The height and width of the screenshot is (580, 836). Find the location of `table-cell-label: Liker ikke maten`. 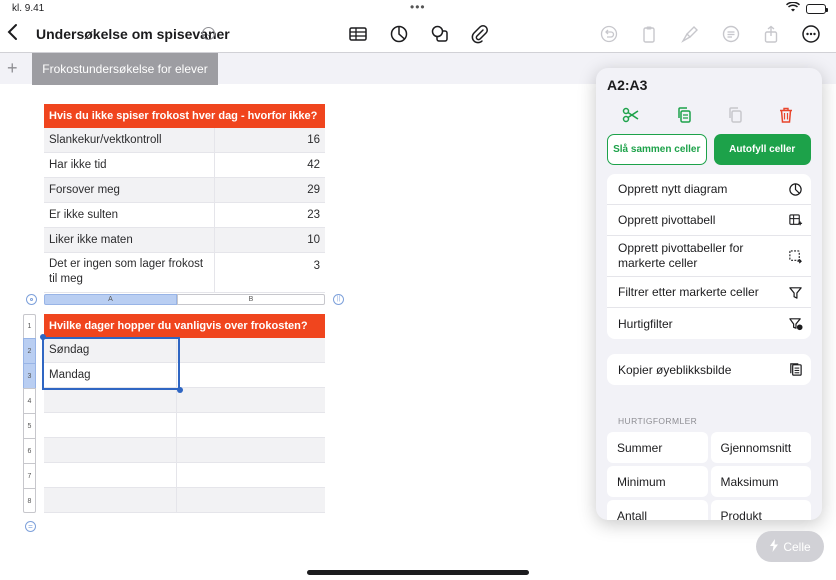

table-cell-label: Liker ikke maten is located at coordinates (129, 240).